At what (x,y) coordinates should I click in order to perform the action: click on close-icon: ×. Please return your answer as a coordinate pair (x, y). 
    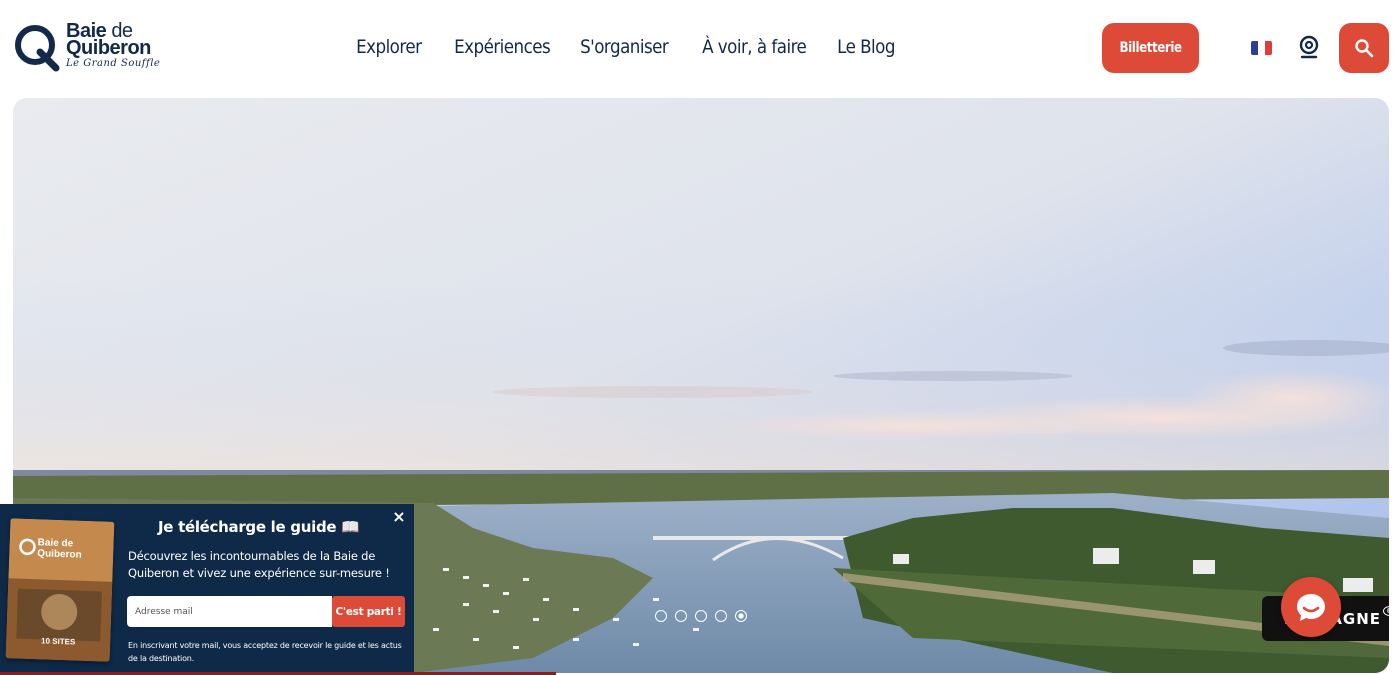
    Looking at the image, I should click on (399, 517).